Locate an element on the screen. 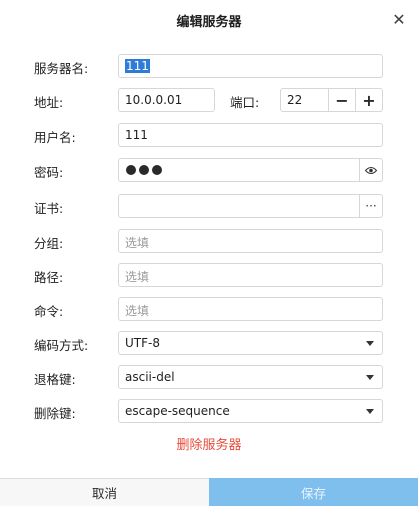 This screenshot has width=418, height=506. address-value: 10.0.0.01 is located at coordinates (154, 100).